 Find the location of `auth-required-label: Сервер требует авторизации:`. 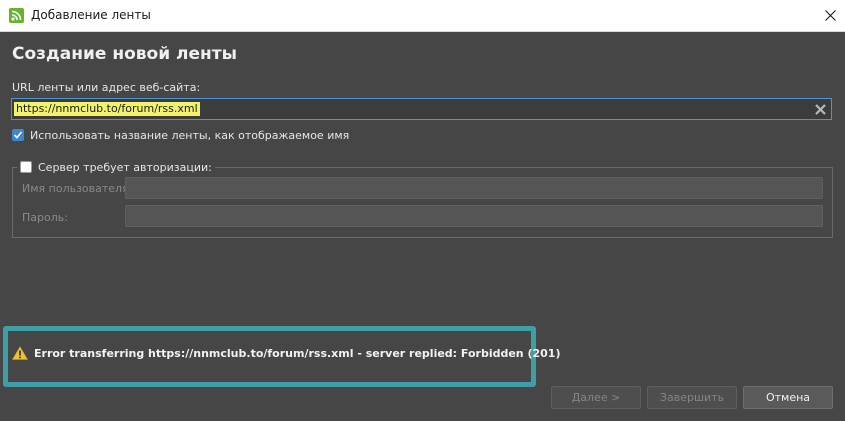

auth-required-label: Сервер требует авторизации: is located at coordinates (125, 167).